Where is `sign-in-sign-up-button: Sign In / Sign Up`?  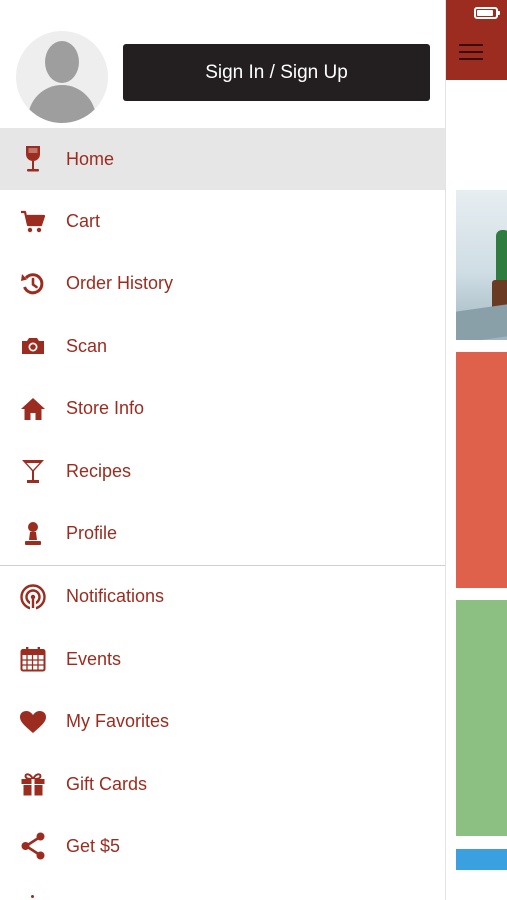 sign-in-sign-up-button: Sign In / Sign Up is located at coordinates (276, 72).